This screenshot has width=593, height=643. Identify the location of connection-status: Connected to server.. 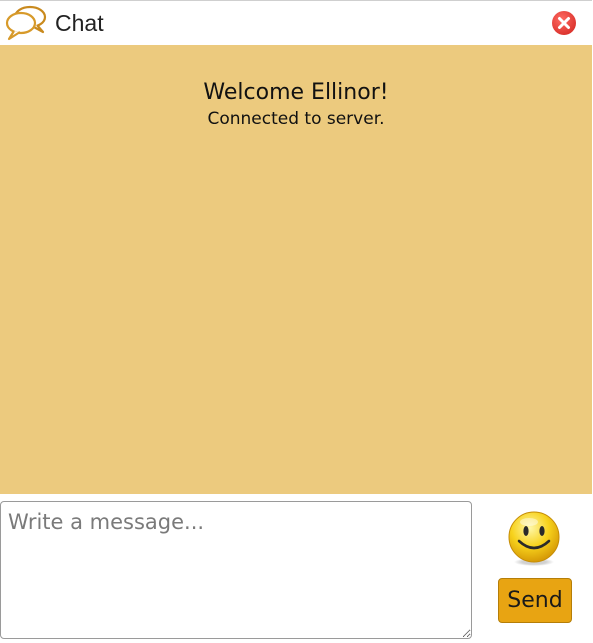
(296, 119).